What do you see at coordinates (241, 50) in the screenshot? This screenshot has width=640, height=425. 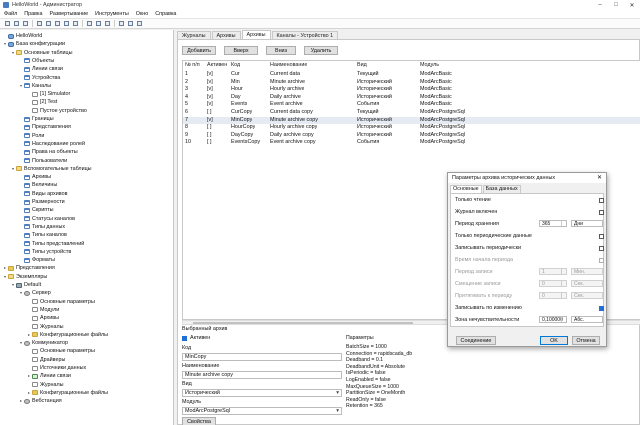 I see `move-up-button: Вверх` at bounding box center [241, 50].